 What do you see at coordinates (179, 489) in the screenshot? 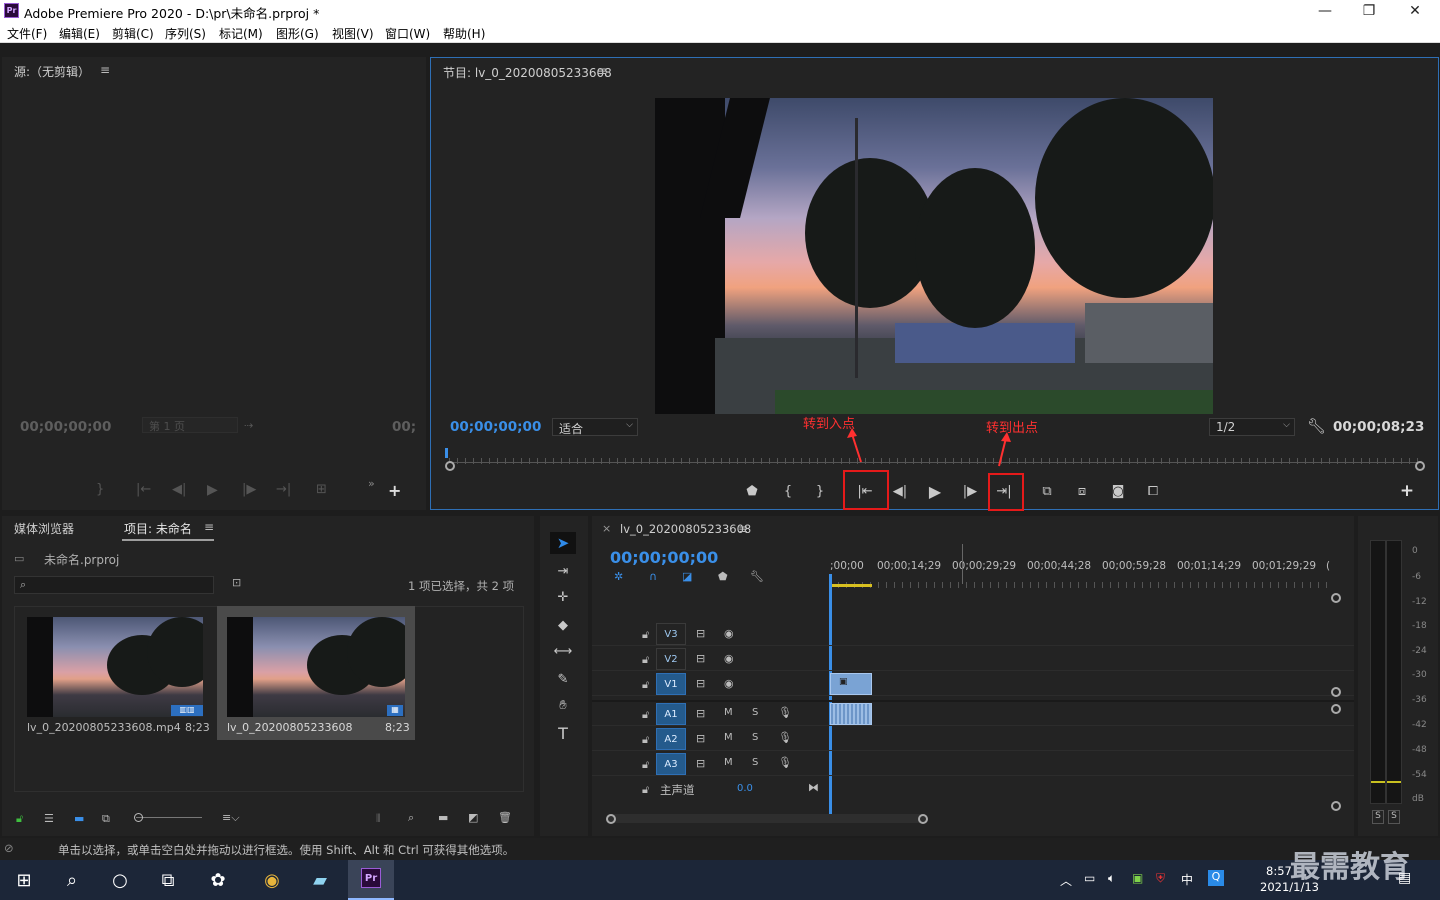
I see `source-step-back-icon: ◀|` at bounding box center [179, 489].